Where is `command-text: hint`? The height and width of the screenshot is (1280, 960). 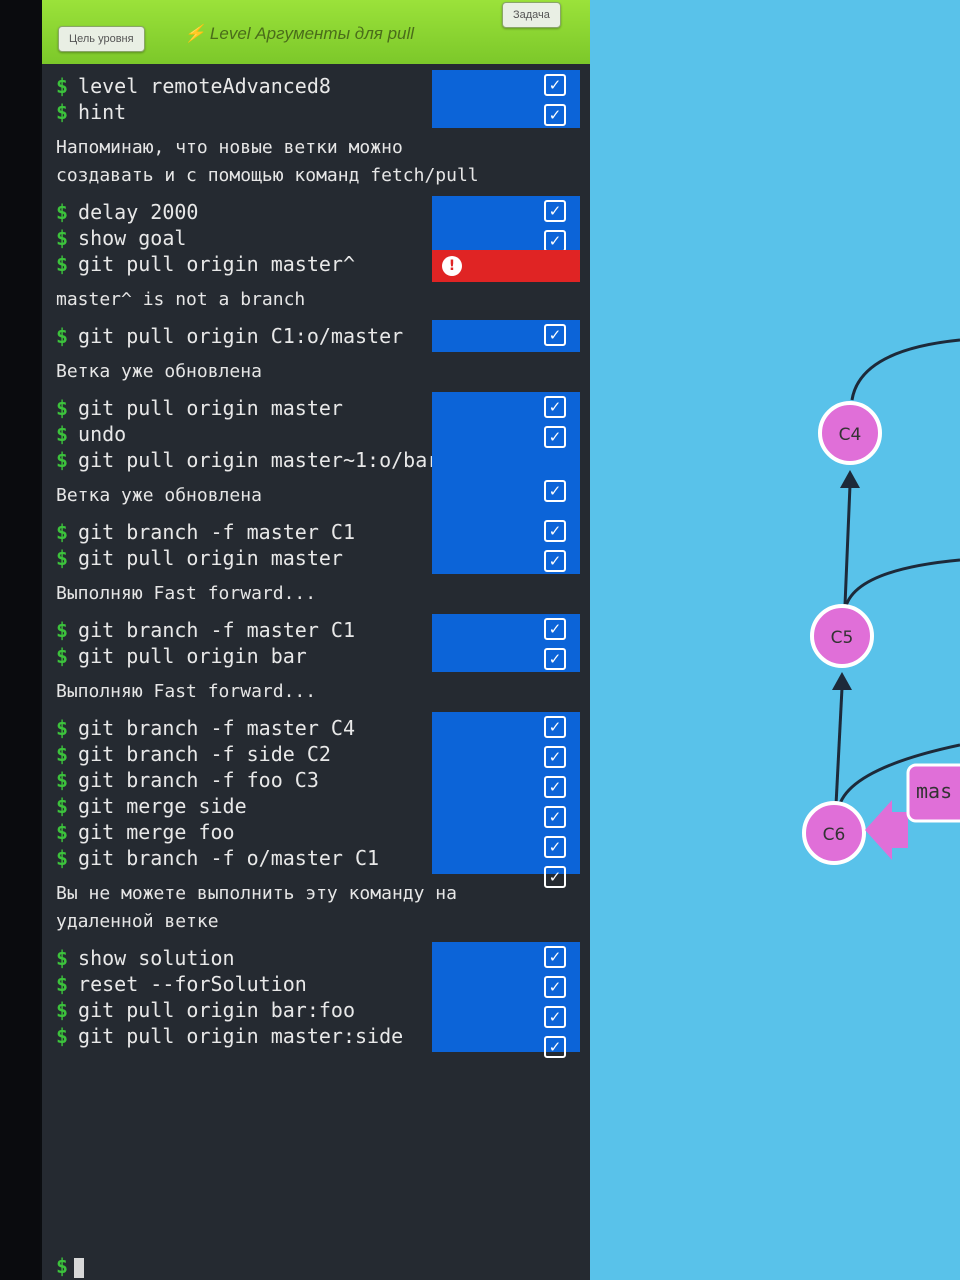
command-text: hint is located at coordinates (102, 112).